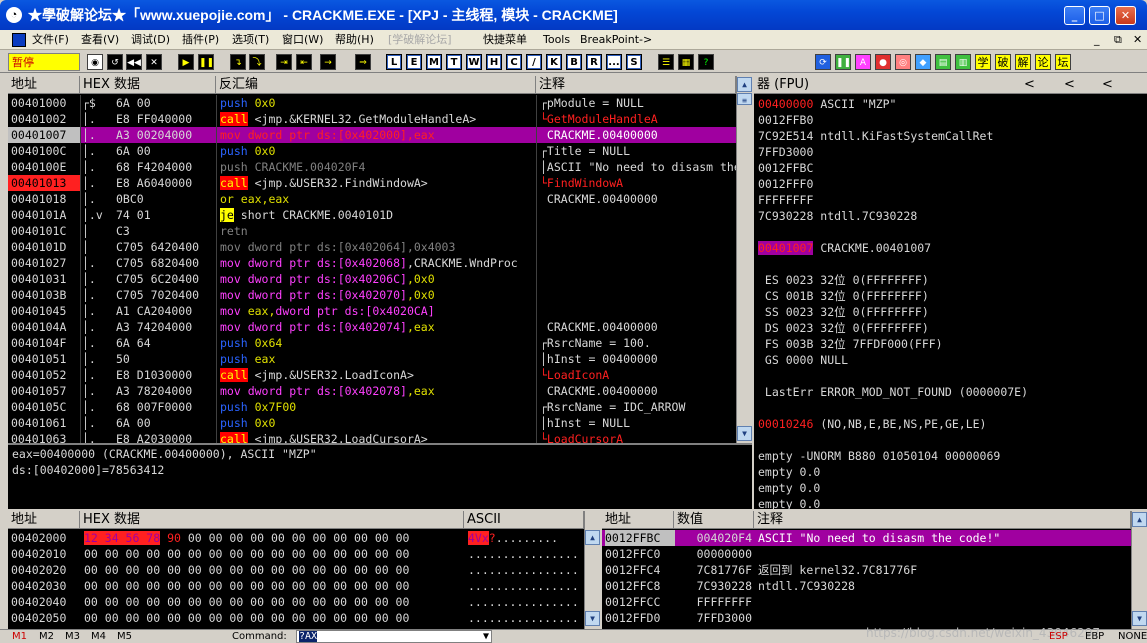 The image size is (1147, 643). Describe the element at coordinates (592, 618) in the screenshot. I see `dump-scroll-down-icon: ▼` at that location.